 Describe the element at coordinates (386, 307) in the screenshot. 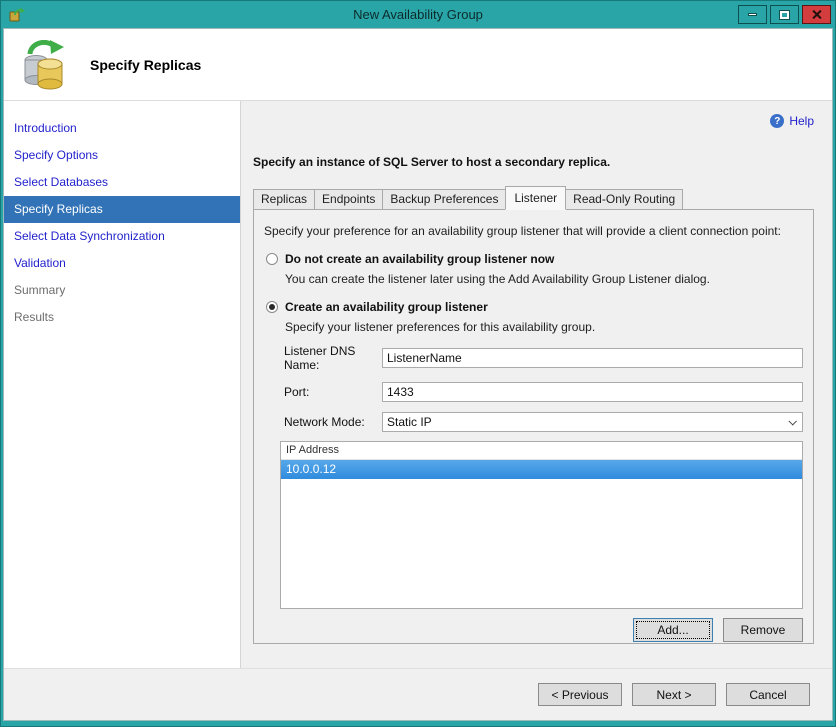

I see `radio-create-listener-label: Create an availability group listener` at that location.